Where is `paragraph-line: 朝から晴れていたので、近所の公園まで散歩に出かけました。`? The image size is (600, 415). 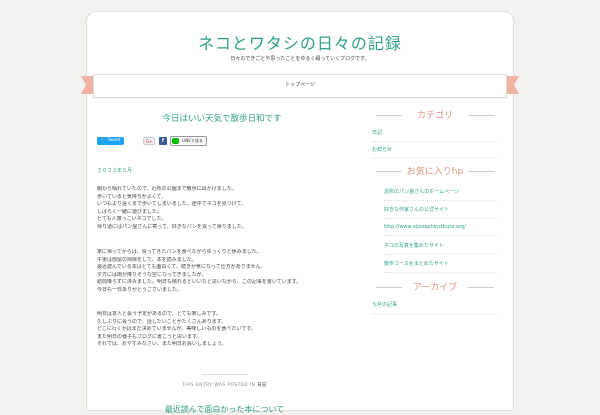
paragraph-line: 朝から晴れていたので、近所の公園まで散歩に出かけました。 is located at coordinates (167, 189).